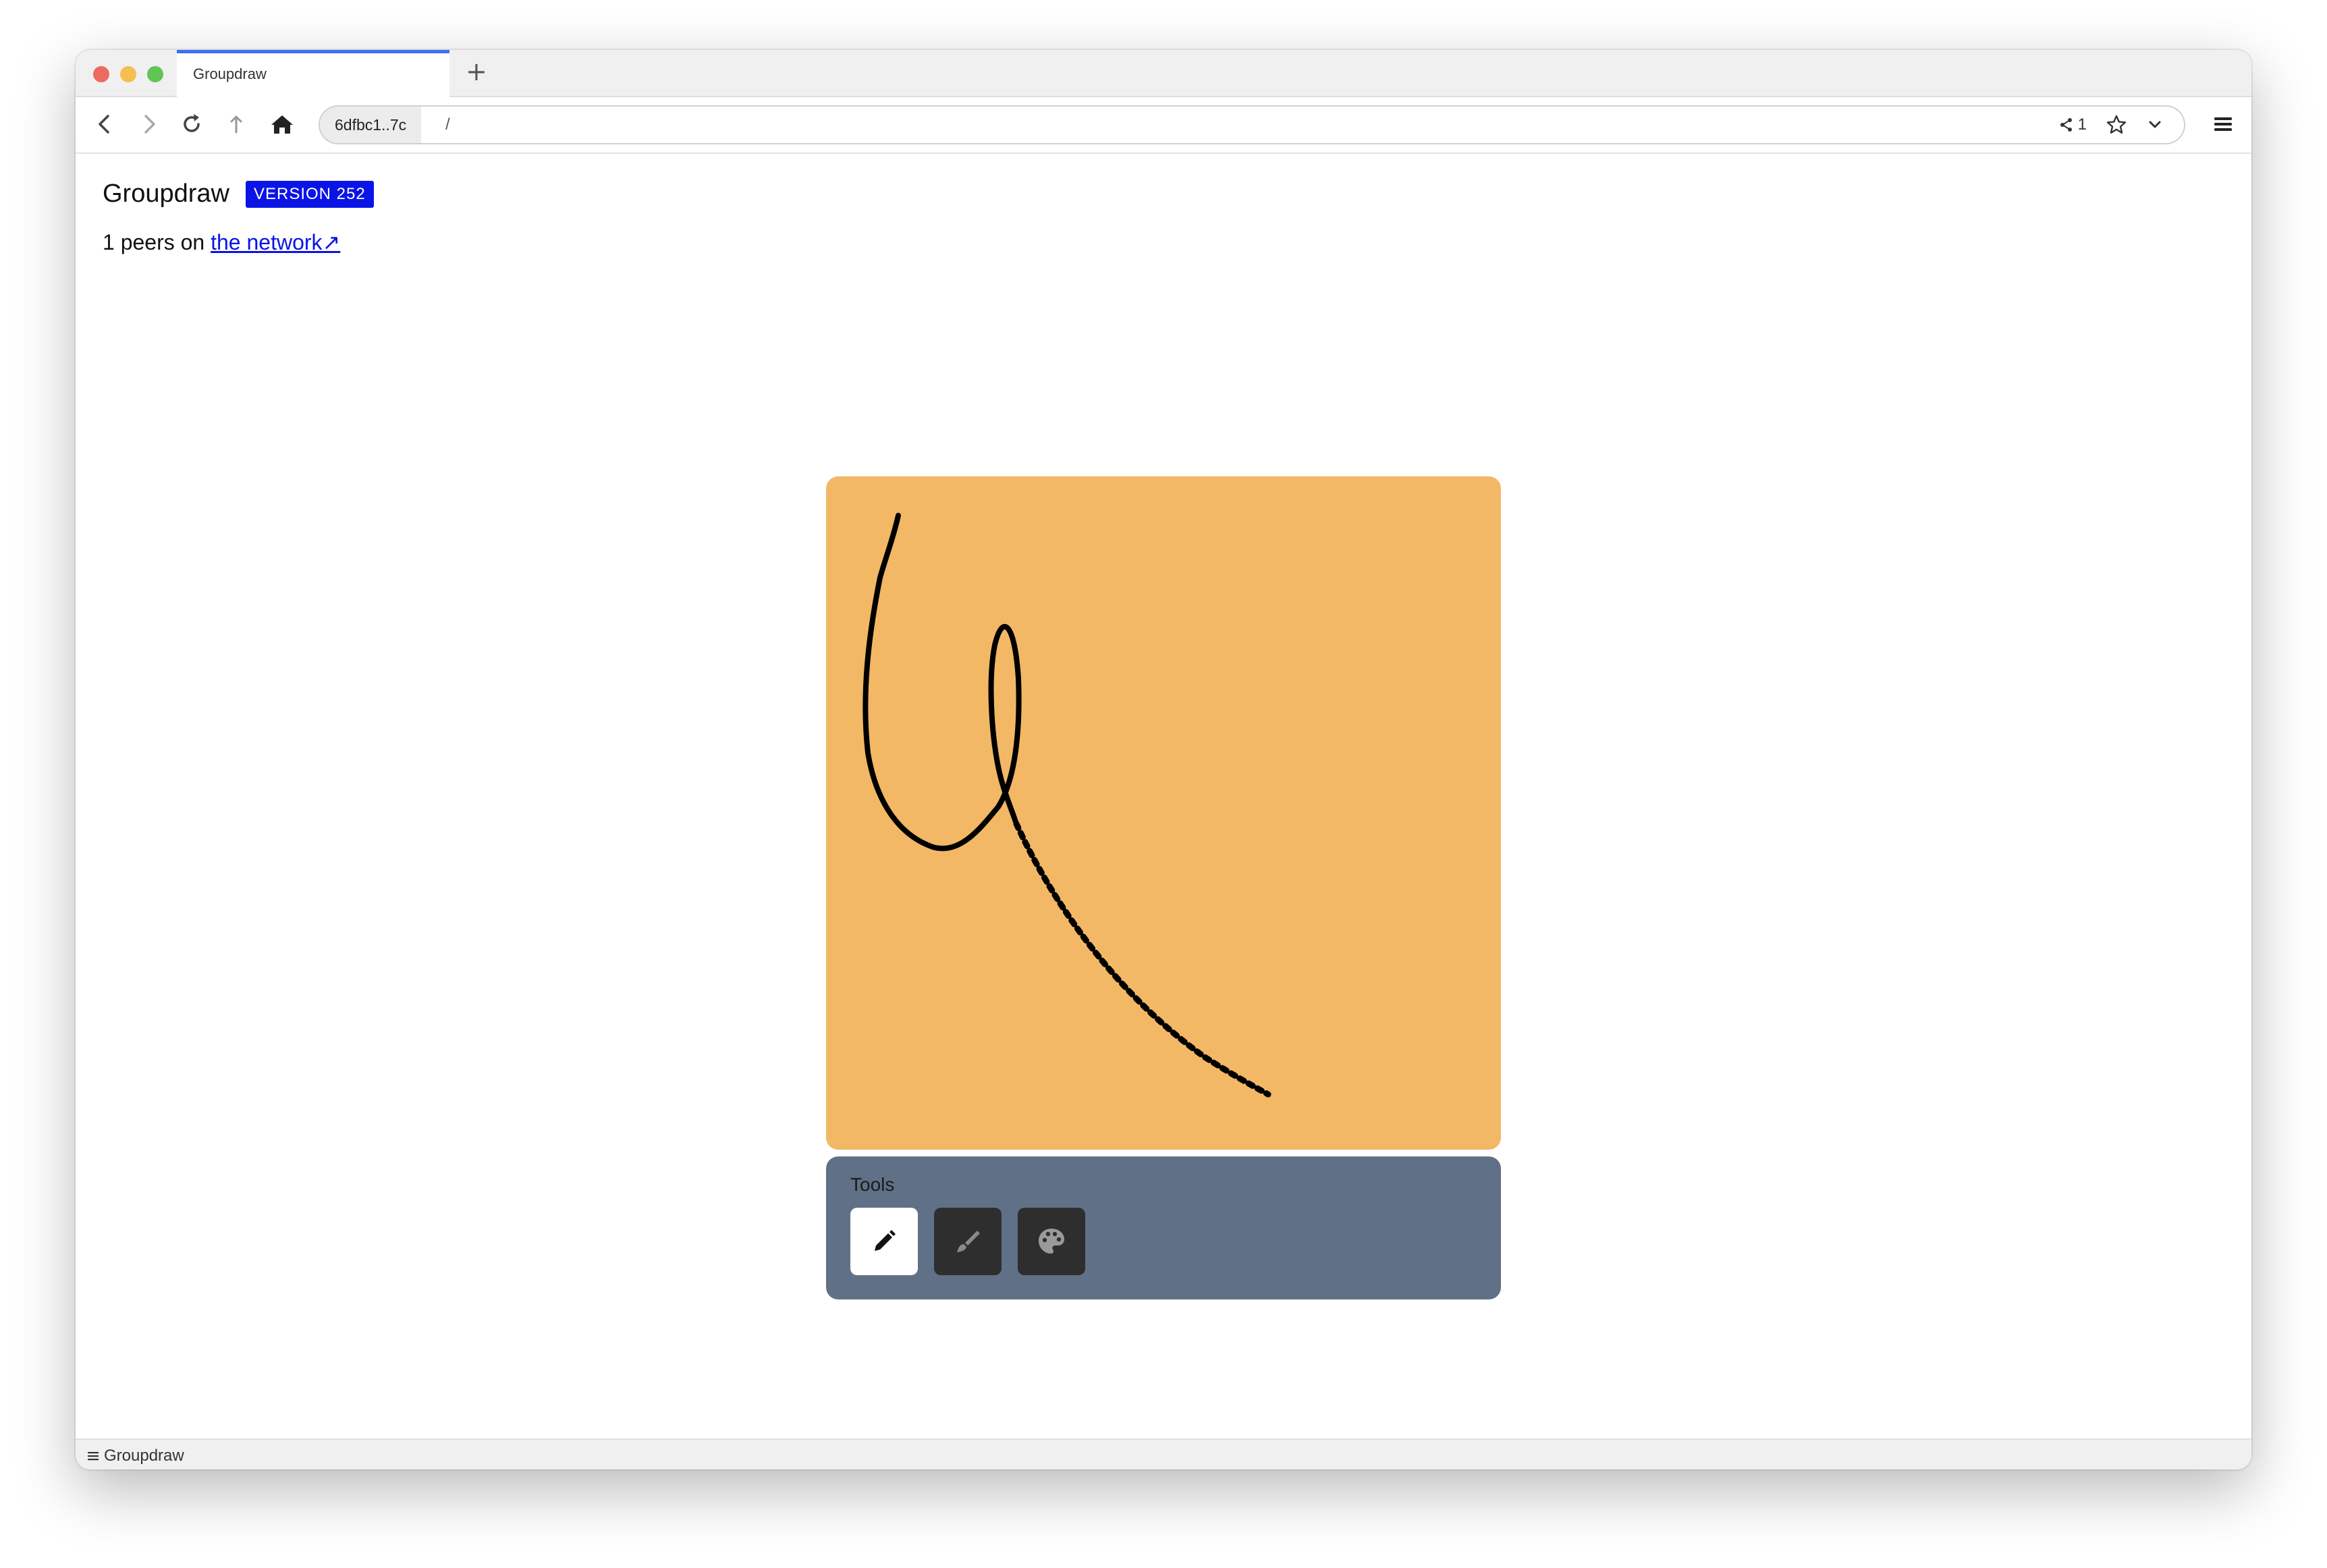 This screenshot has height=1568, width=2327. I want to click on status-label: Groupdraw, so click(144, 1456).